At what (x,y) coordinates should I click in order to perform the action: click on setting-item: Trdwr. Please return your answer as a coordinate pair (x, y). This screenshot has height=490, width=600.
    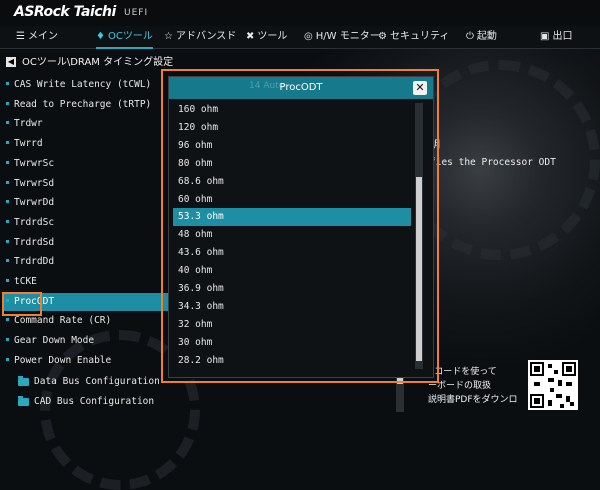
    Looking at the image, I should click on (84, 124).